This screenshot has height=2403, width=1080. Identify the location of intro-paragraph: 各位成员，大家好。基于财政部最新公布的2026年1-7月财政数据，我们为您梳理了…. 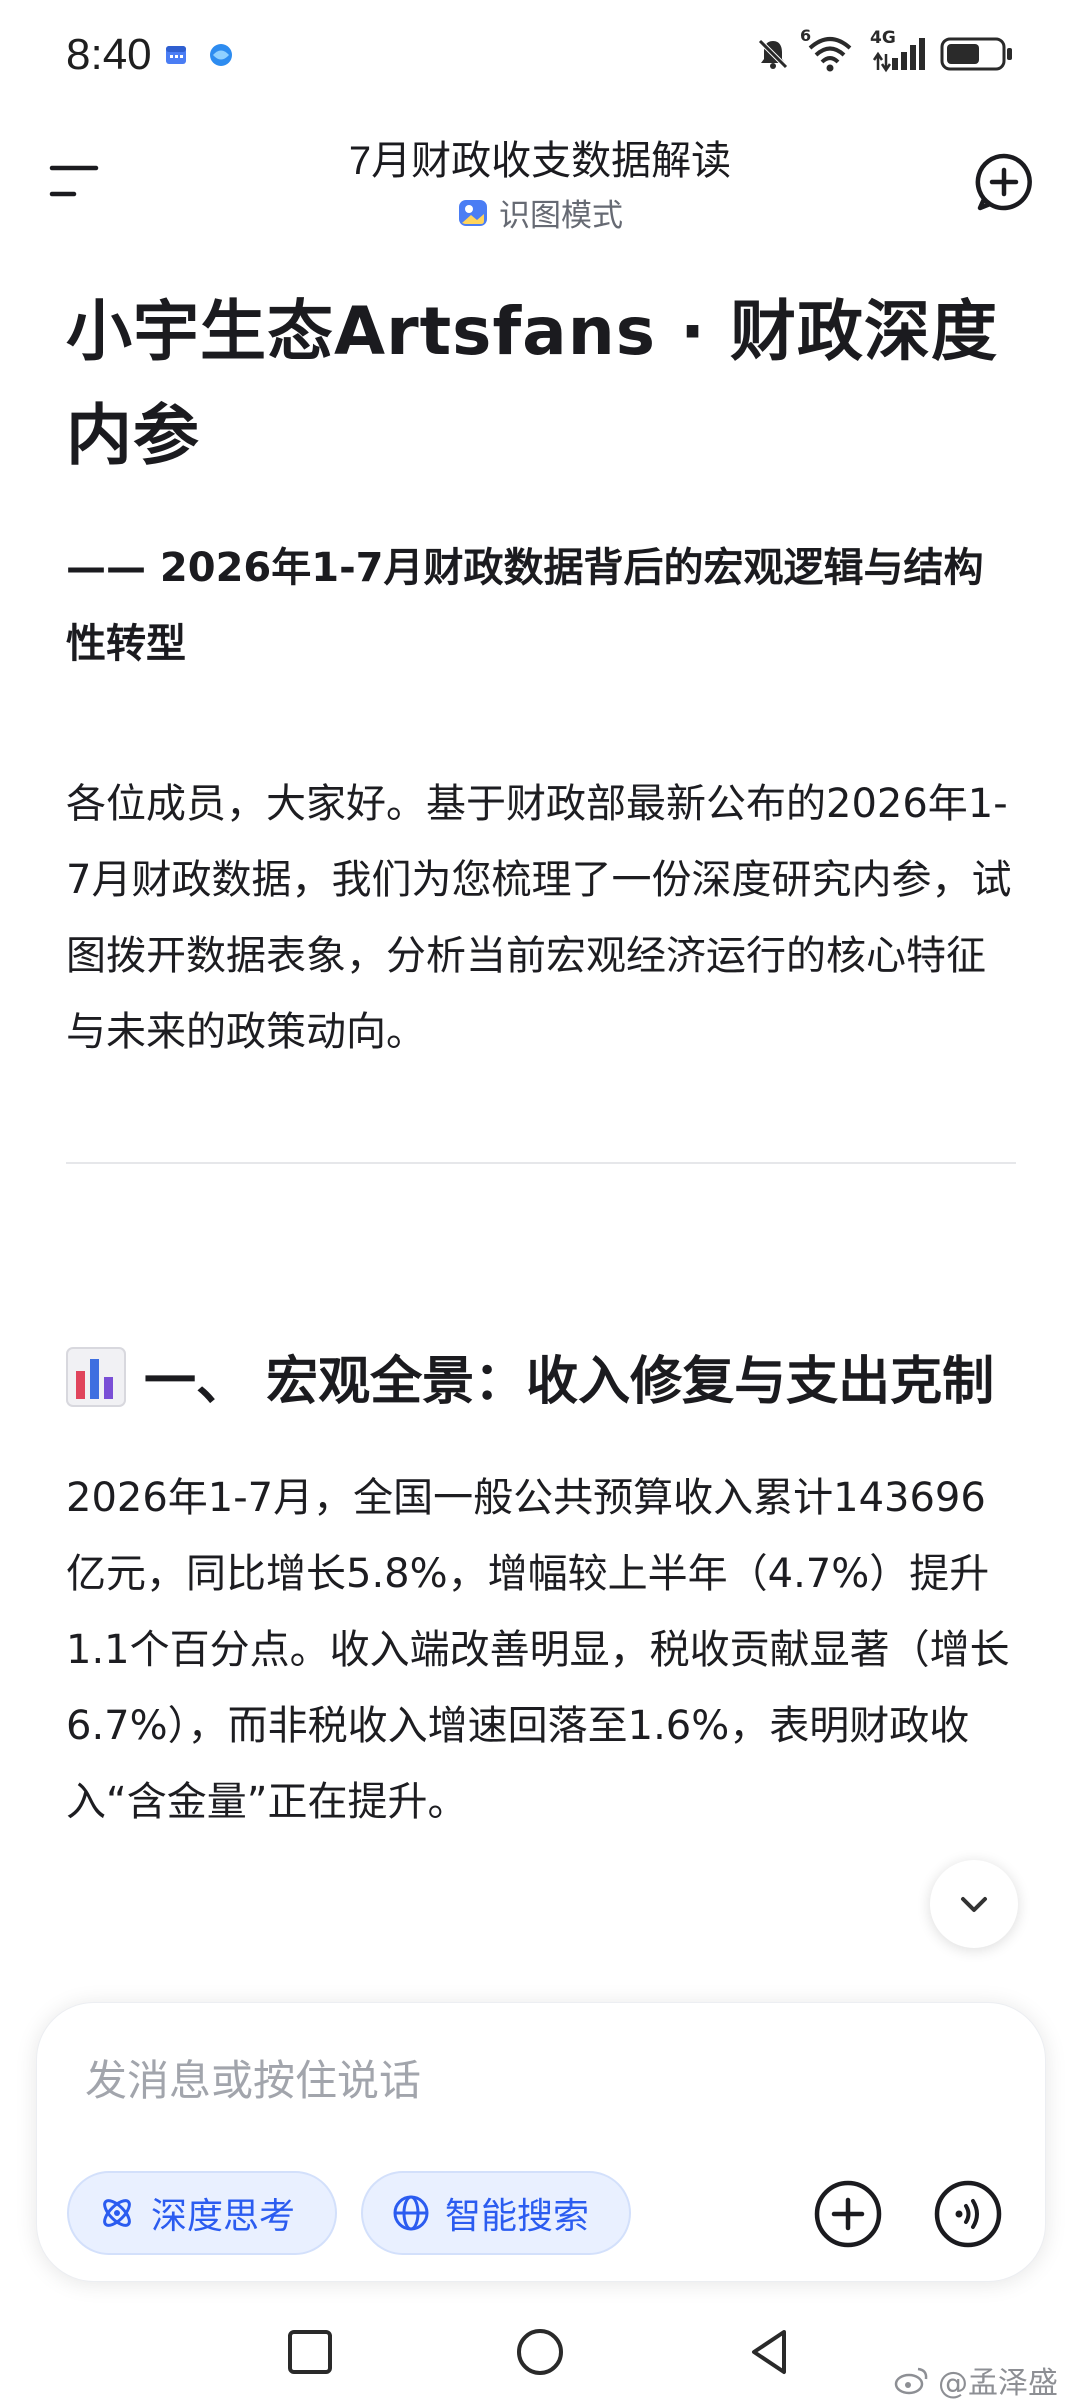
(539, 918).